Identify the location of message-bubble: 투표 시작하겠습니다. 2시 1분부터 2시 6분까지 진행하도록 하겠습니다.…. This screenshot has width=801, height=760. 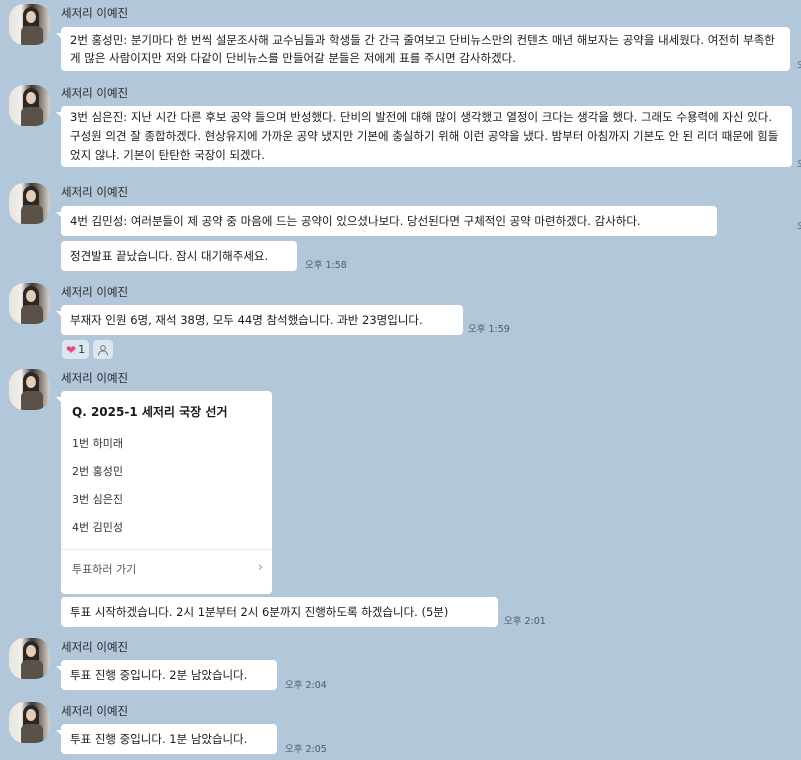
(279, 612).